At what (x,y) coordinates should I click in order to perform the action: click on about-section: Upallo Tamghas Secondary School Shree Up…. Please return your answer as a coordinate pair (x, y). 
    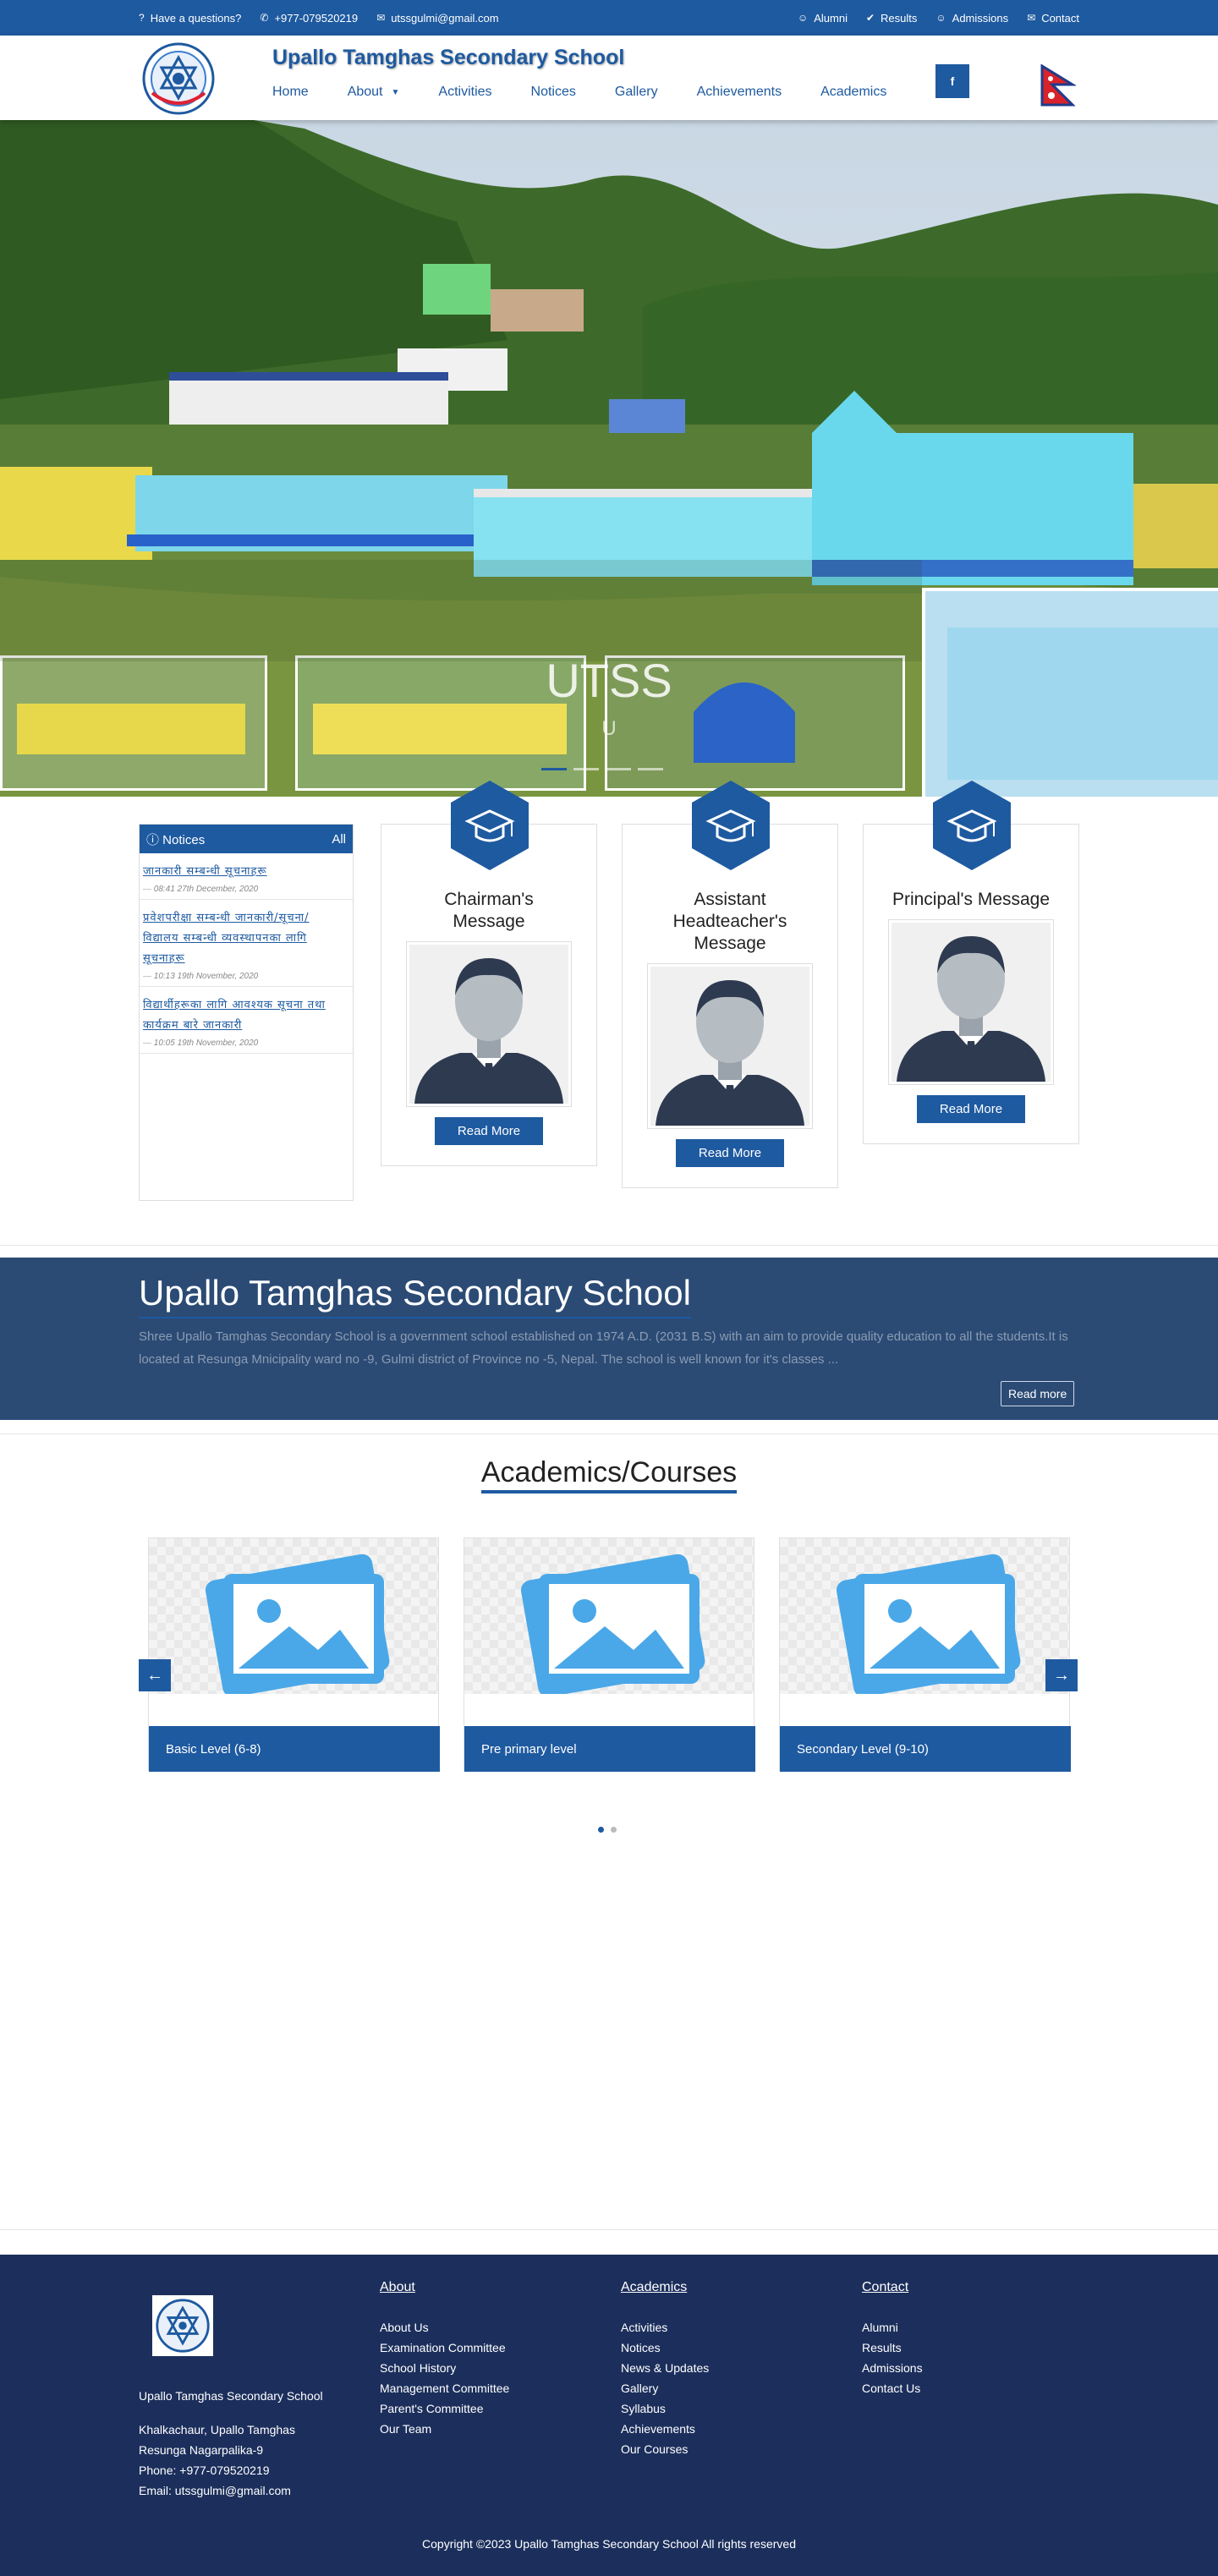
    Looking at the image, I should click on (609, 1339).